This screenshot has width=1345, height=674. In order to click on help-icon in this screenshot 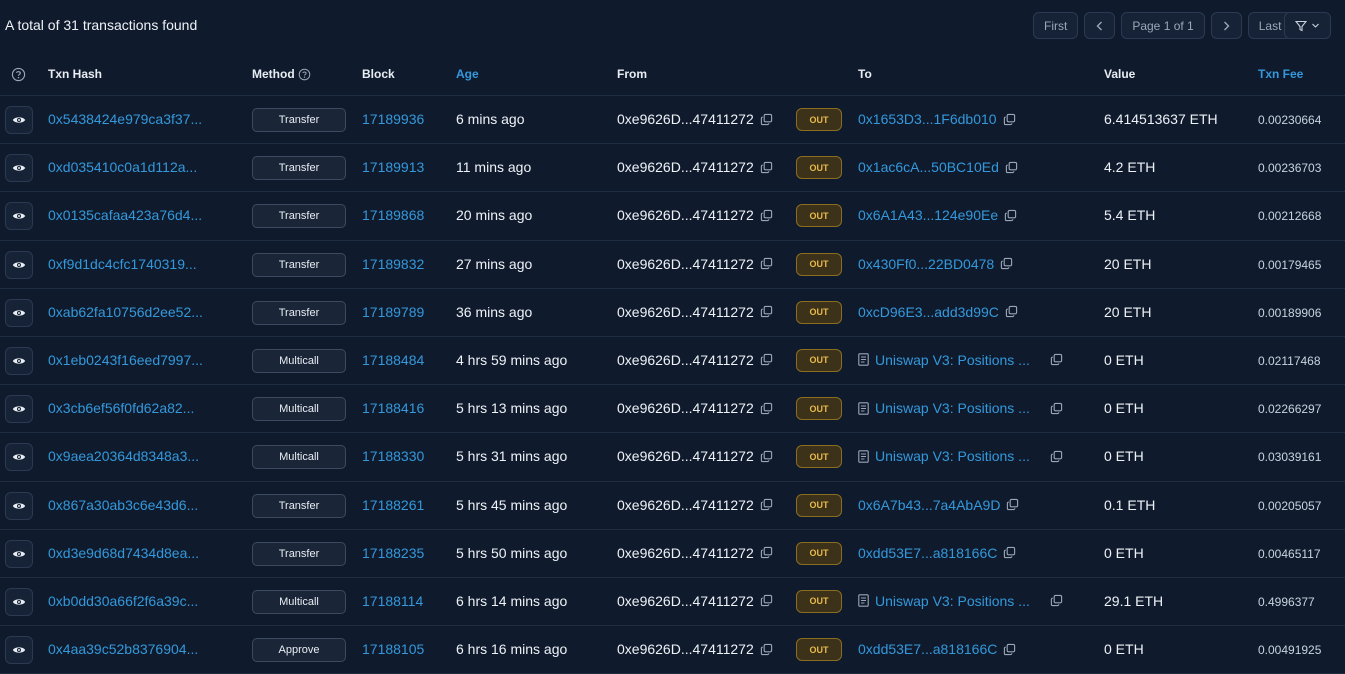, I will do `click(18, 74)`.